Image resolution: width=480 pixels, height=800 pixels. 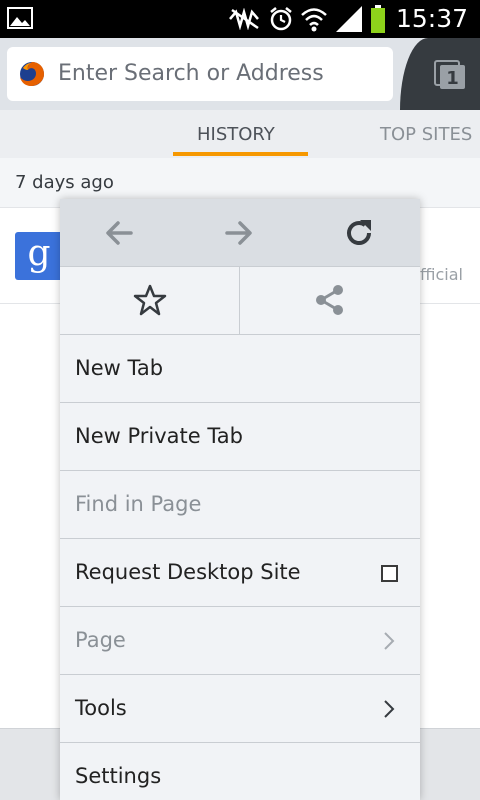 I want to click on mute-icon, so click(x=244, y=19).